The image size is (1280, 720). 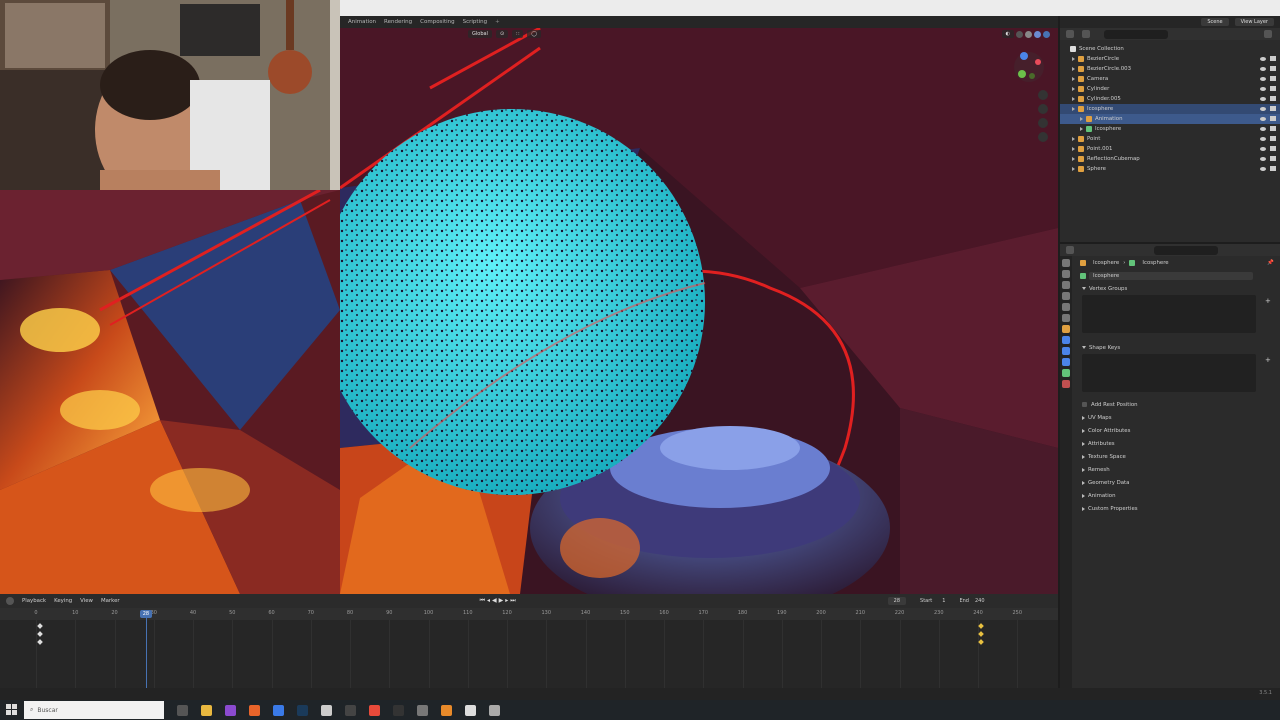 I want to click on section-collapsed: Color Attributes, so click(x=1170, y=430).